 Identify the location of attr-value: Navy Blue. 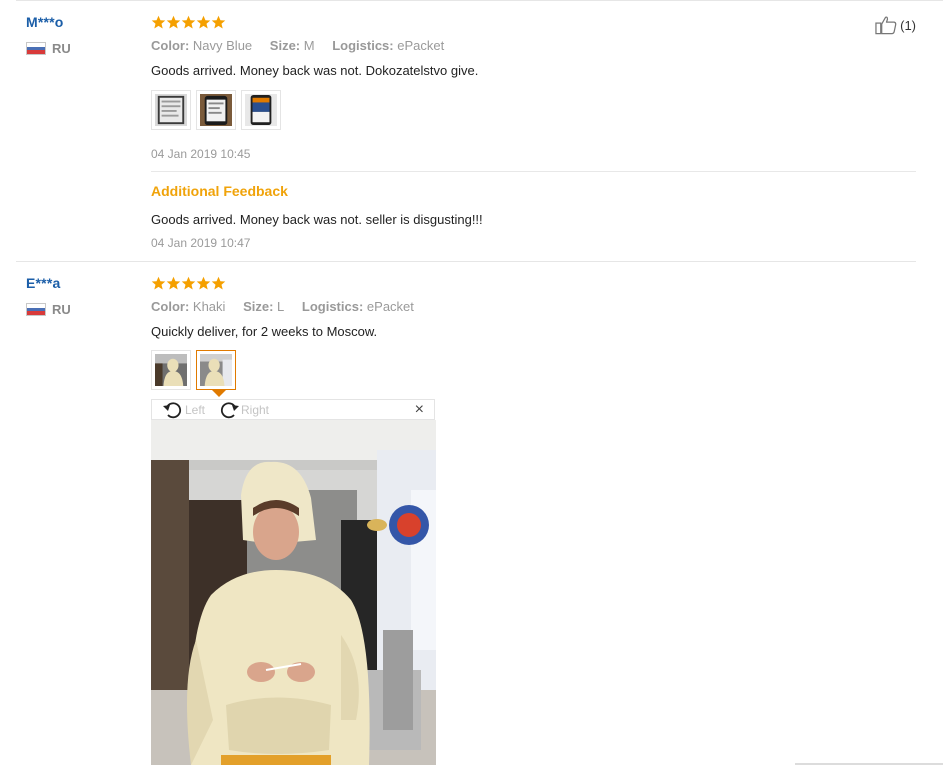
(222, 45).